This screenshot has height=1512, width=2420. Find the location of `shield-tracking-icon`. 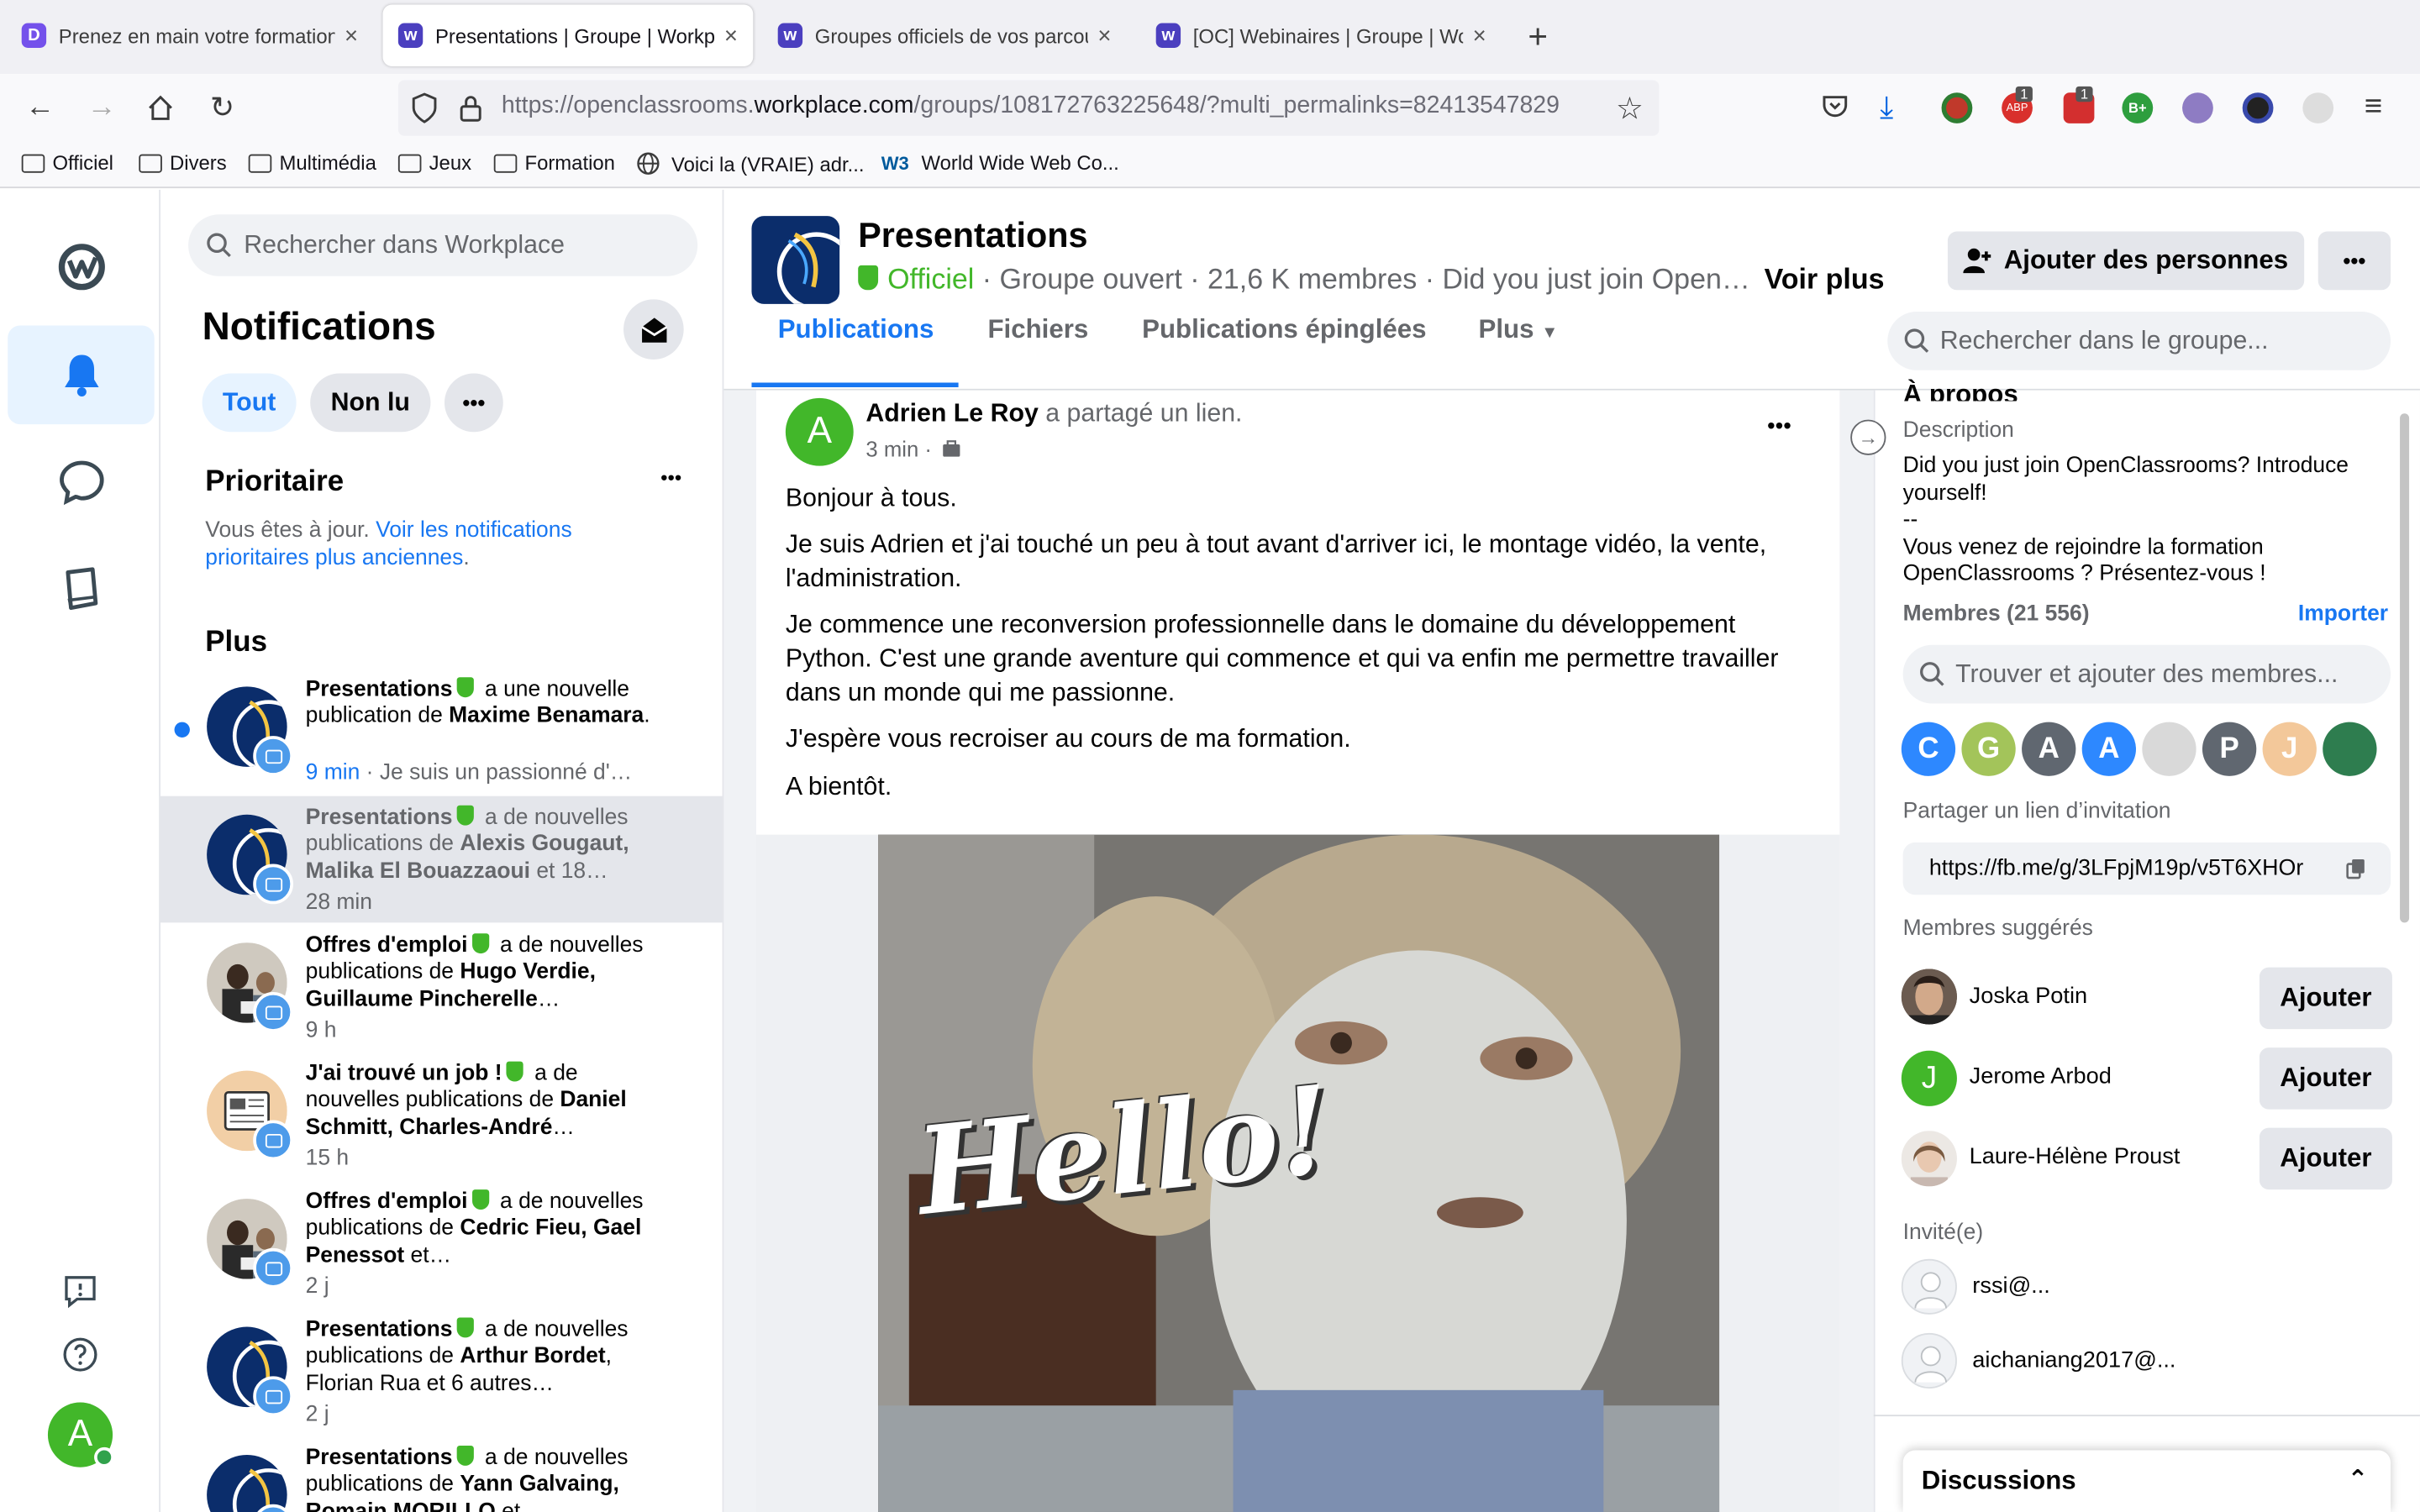

shield-tracking-icon is located at coordinates (425, 111).